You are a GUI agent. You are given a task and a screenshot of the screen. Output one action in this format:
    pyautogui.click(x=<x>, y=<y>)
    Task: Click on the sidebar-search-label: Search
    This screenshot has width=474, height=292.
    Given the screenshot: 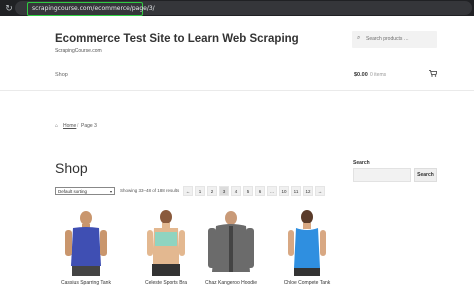 What is the action you would take?
    pyautogui.click(x=361, y=163)
    